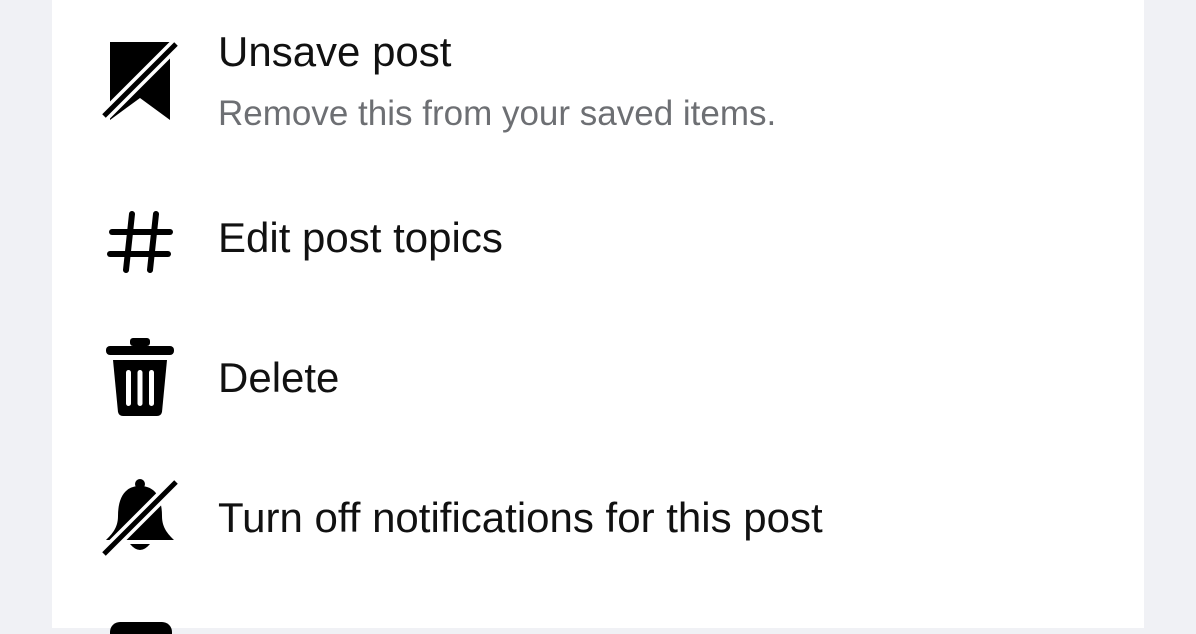 This screenshot has width=1196, height=634. Describe the element at coordinates (140, 376) in the screenshot. I see `trash-icon` at that location.